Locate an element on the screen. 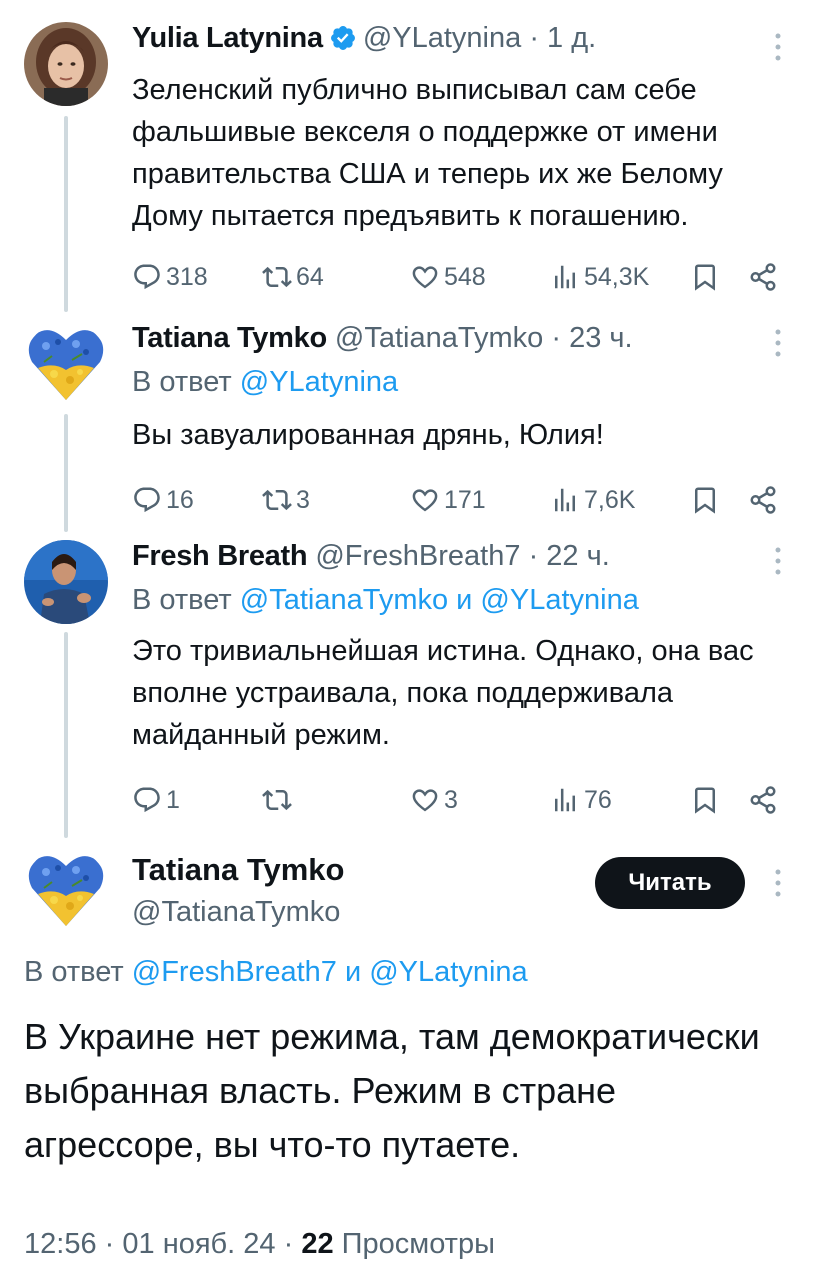 The image size is (818, 1280). reply-button: 16 is located at coordinates (163, 500).